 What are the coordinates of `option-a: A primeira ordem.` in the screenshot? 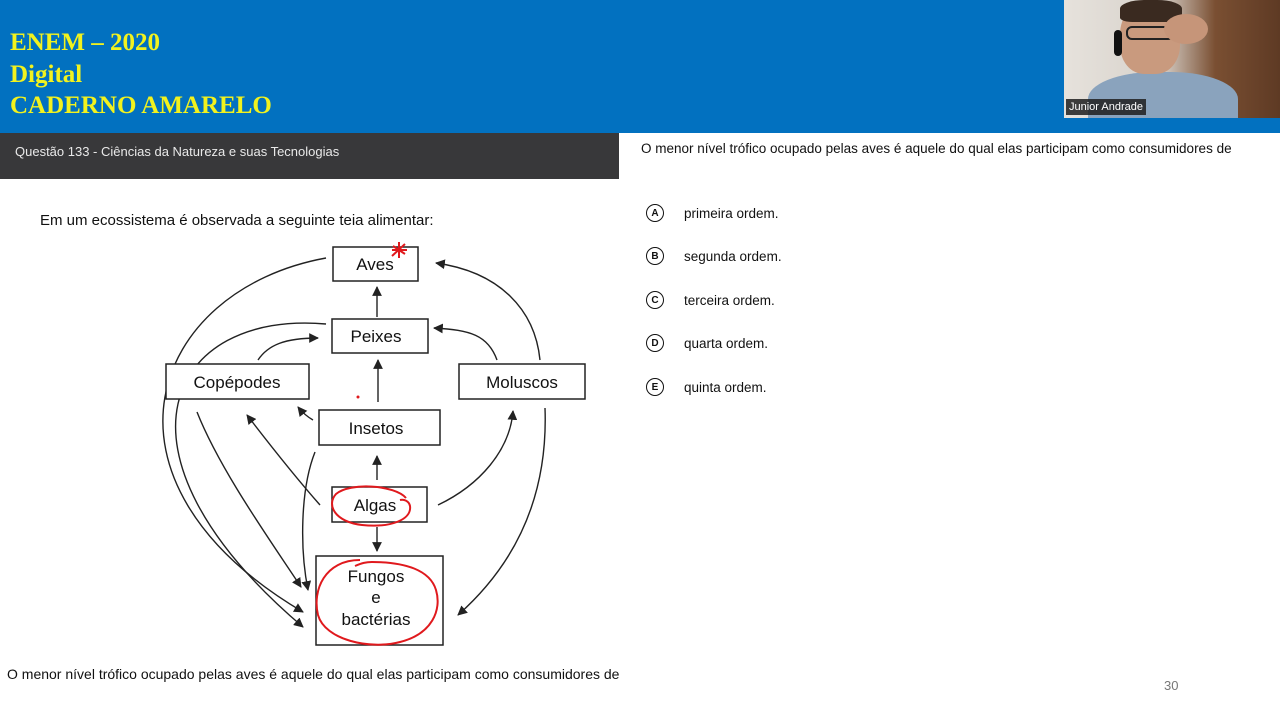 It's located at (712, 213).